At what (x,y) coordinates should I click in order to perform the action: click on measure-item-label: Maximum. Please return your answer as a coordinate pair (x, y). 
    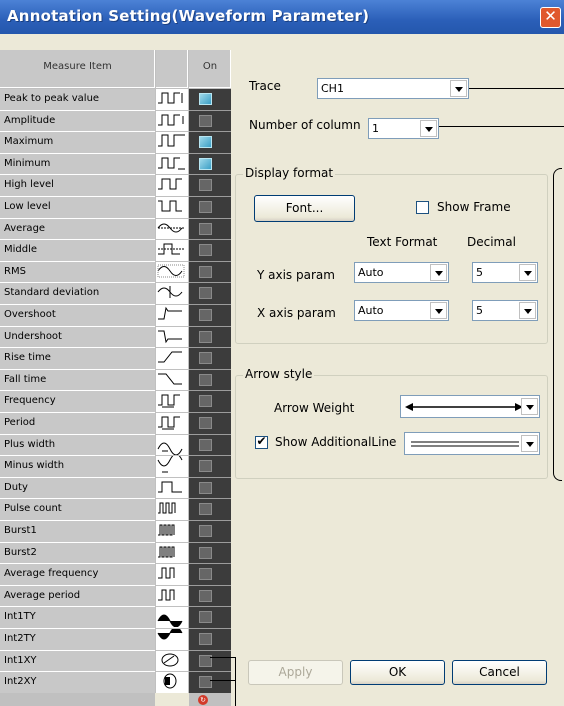
    Looking at the image, I should click on (77, 143).